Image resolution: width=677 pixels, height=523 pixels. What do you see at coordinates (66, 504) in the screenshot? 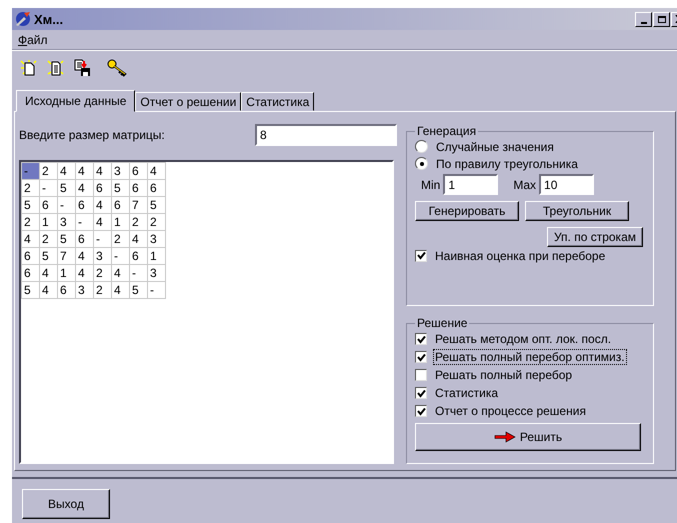
I see `exit-button: Выход` at bounding box center [66, 504].